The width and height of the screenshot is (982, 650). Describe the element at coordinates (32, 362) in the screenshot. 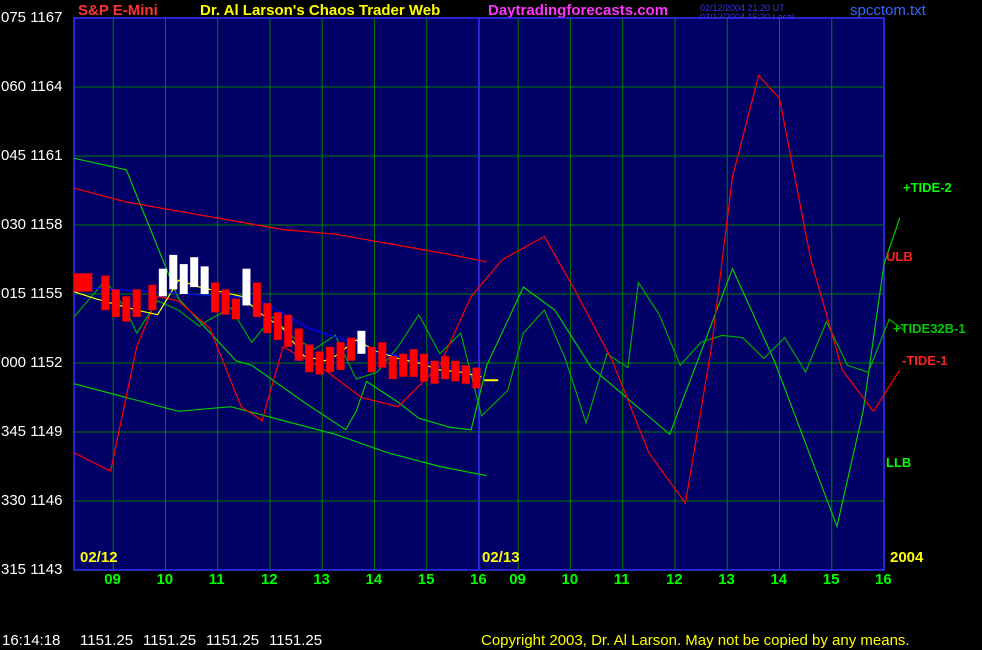

I see `y-tick-label: 000 1152` at that location.